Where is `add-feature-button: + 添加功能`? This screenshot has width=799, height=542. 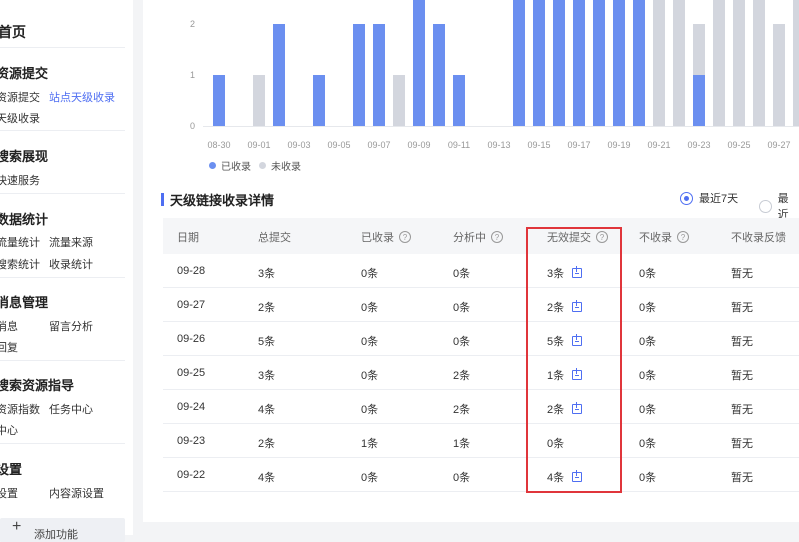 add-feature-button: + 添加功能 is located at coordinates (62, 530).